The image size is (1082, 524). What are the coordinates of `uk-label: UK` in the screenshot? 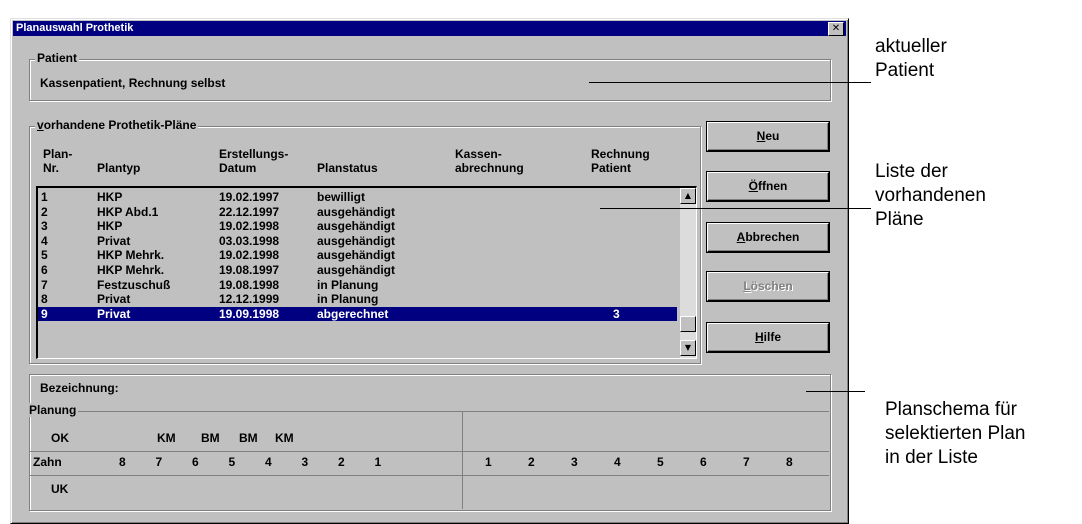 It's located at (60, 489).